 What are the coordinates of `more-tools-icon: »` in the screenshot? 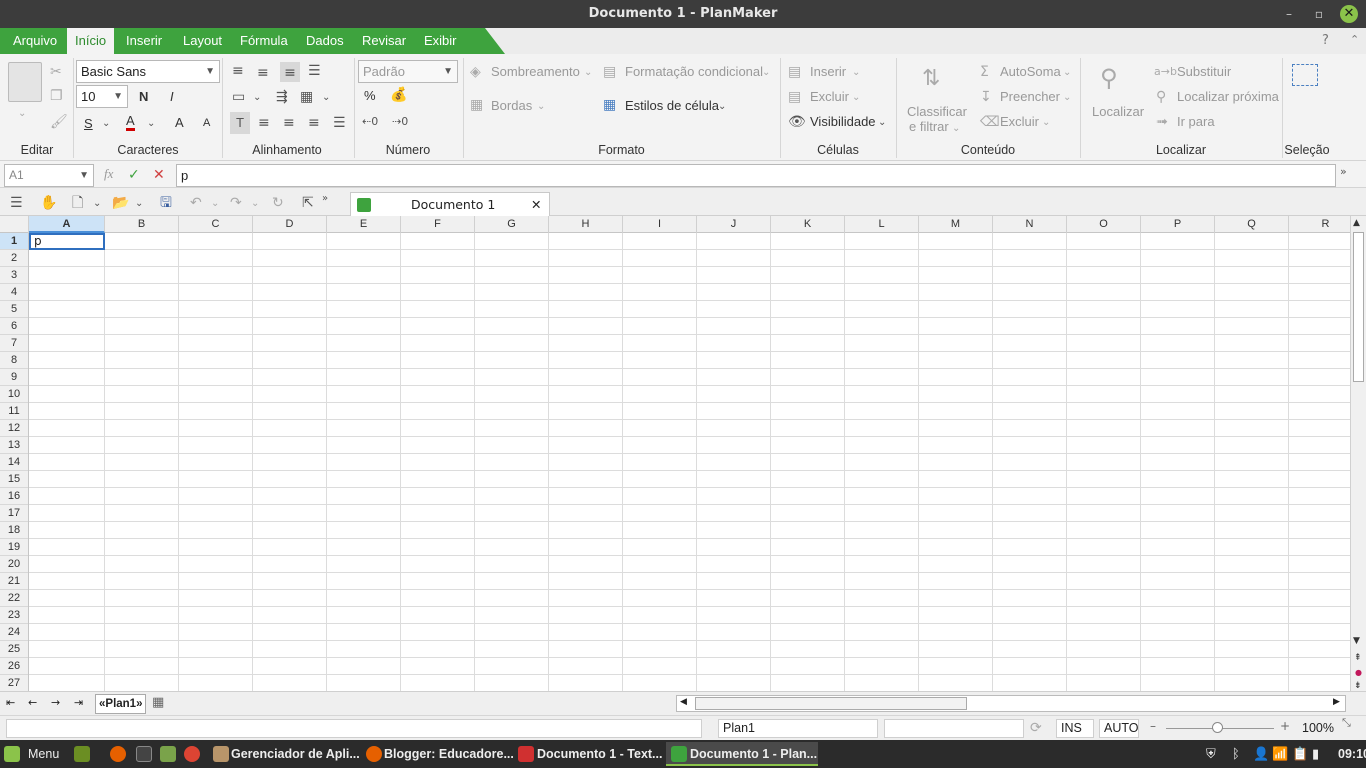 It's located at (325, 199).